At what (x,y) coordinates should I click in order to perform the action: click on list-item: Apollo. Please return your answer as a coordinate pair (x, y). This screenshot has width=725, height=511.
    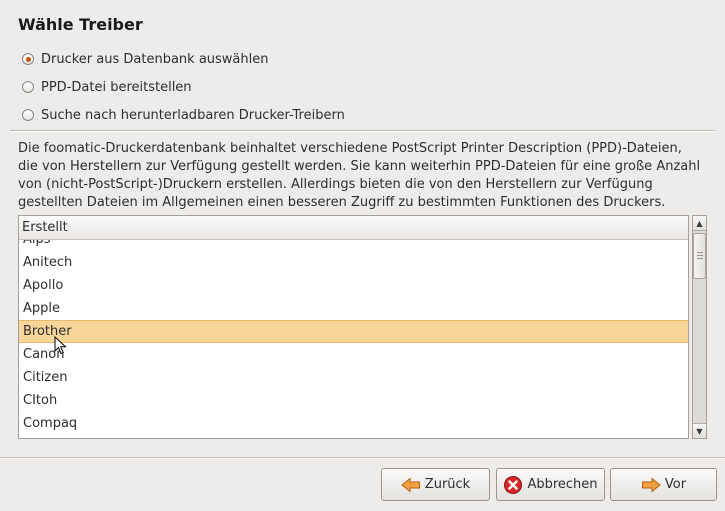
    Looking at the image, I should click on (353, 285).